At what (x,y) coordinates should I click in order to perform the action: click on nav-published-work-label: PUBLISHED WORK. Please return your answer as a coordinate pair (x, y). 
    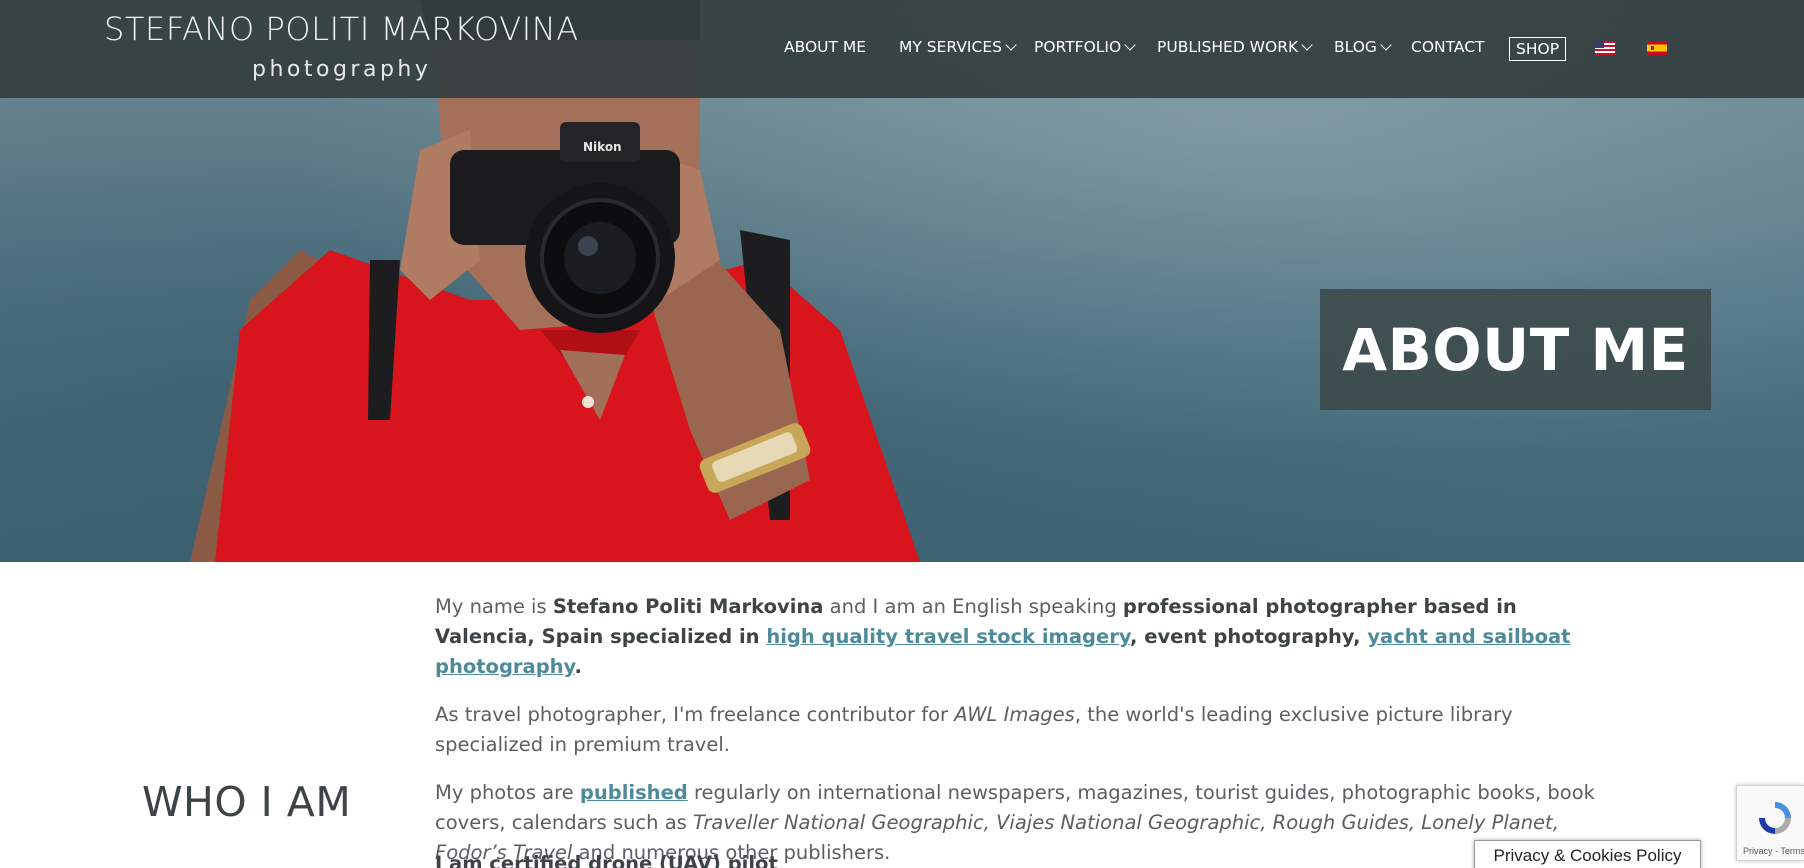
    Looking at the image, I should click on (1228, 47).